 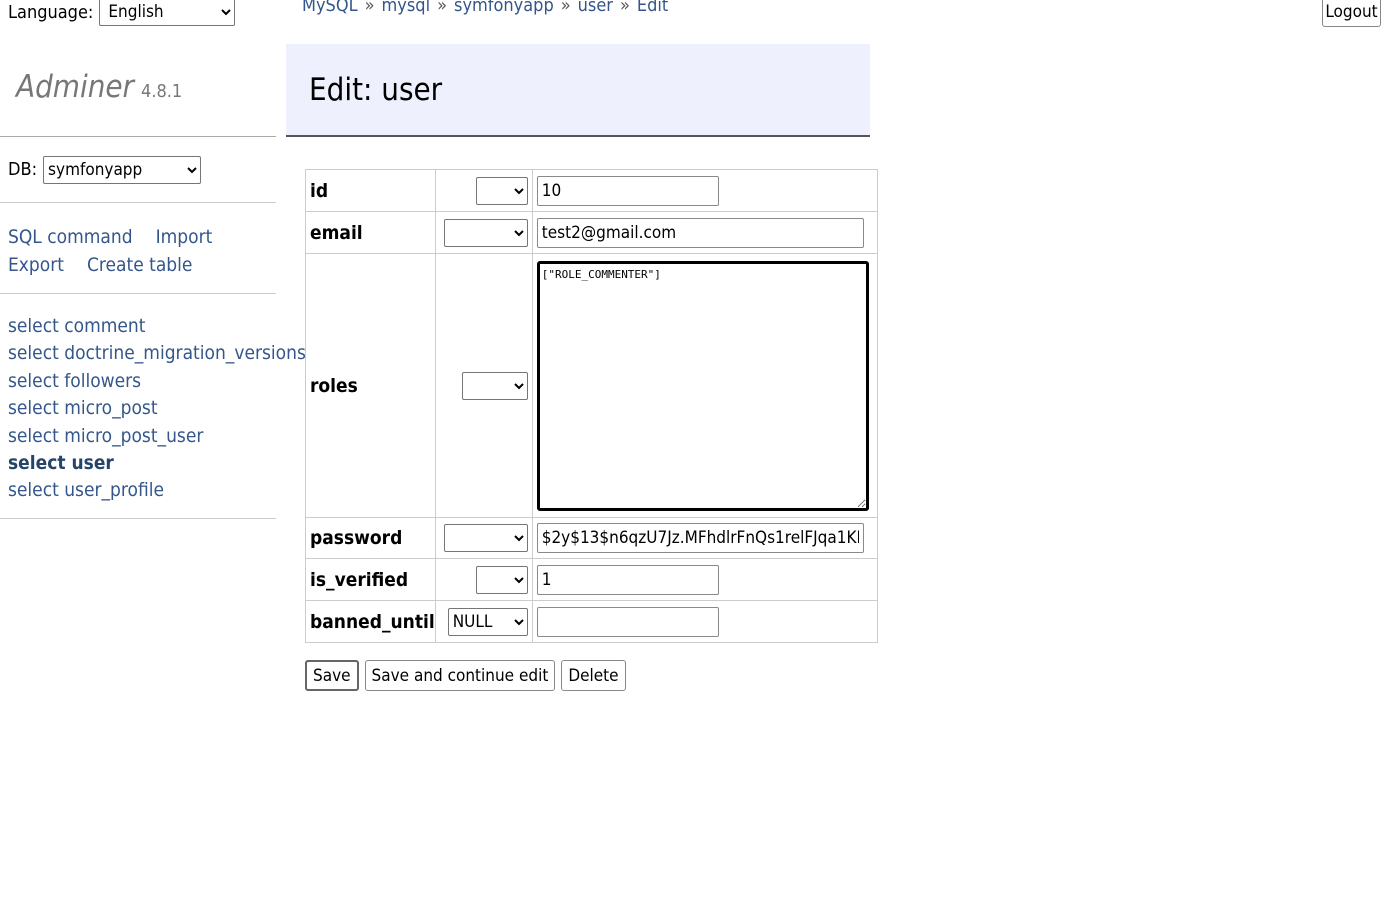 I want to click on field-label-id: id, so click(x=370, y=190).